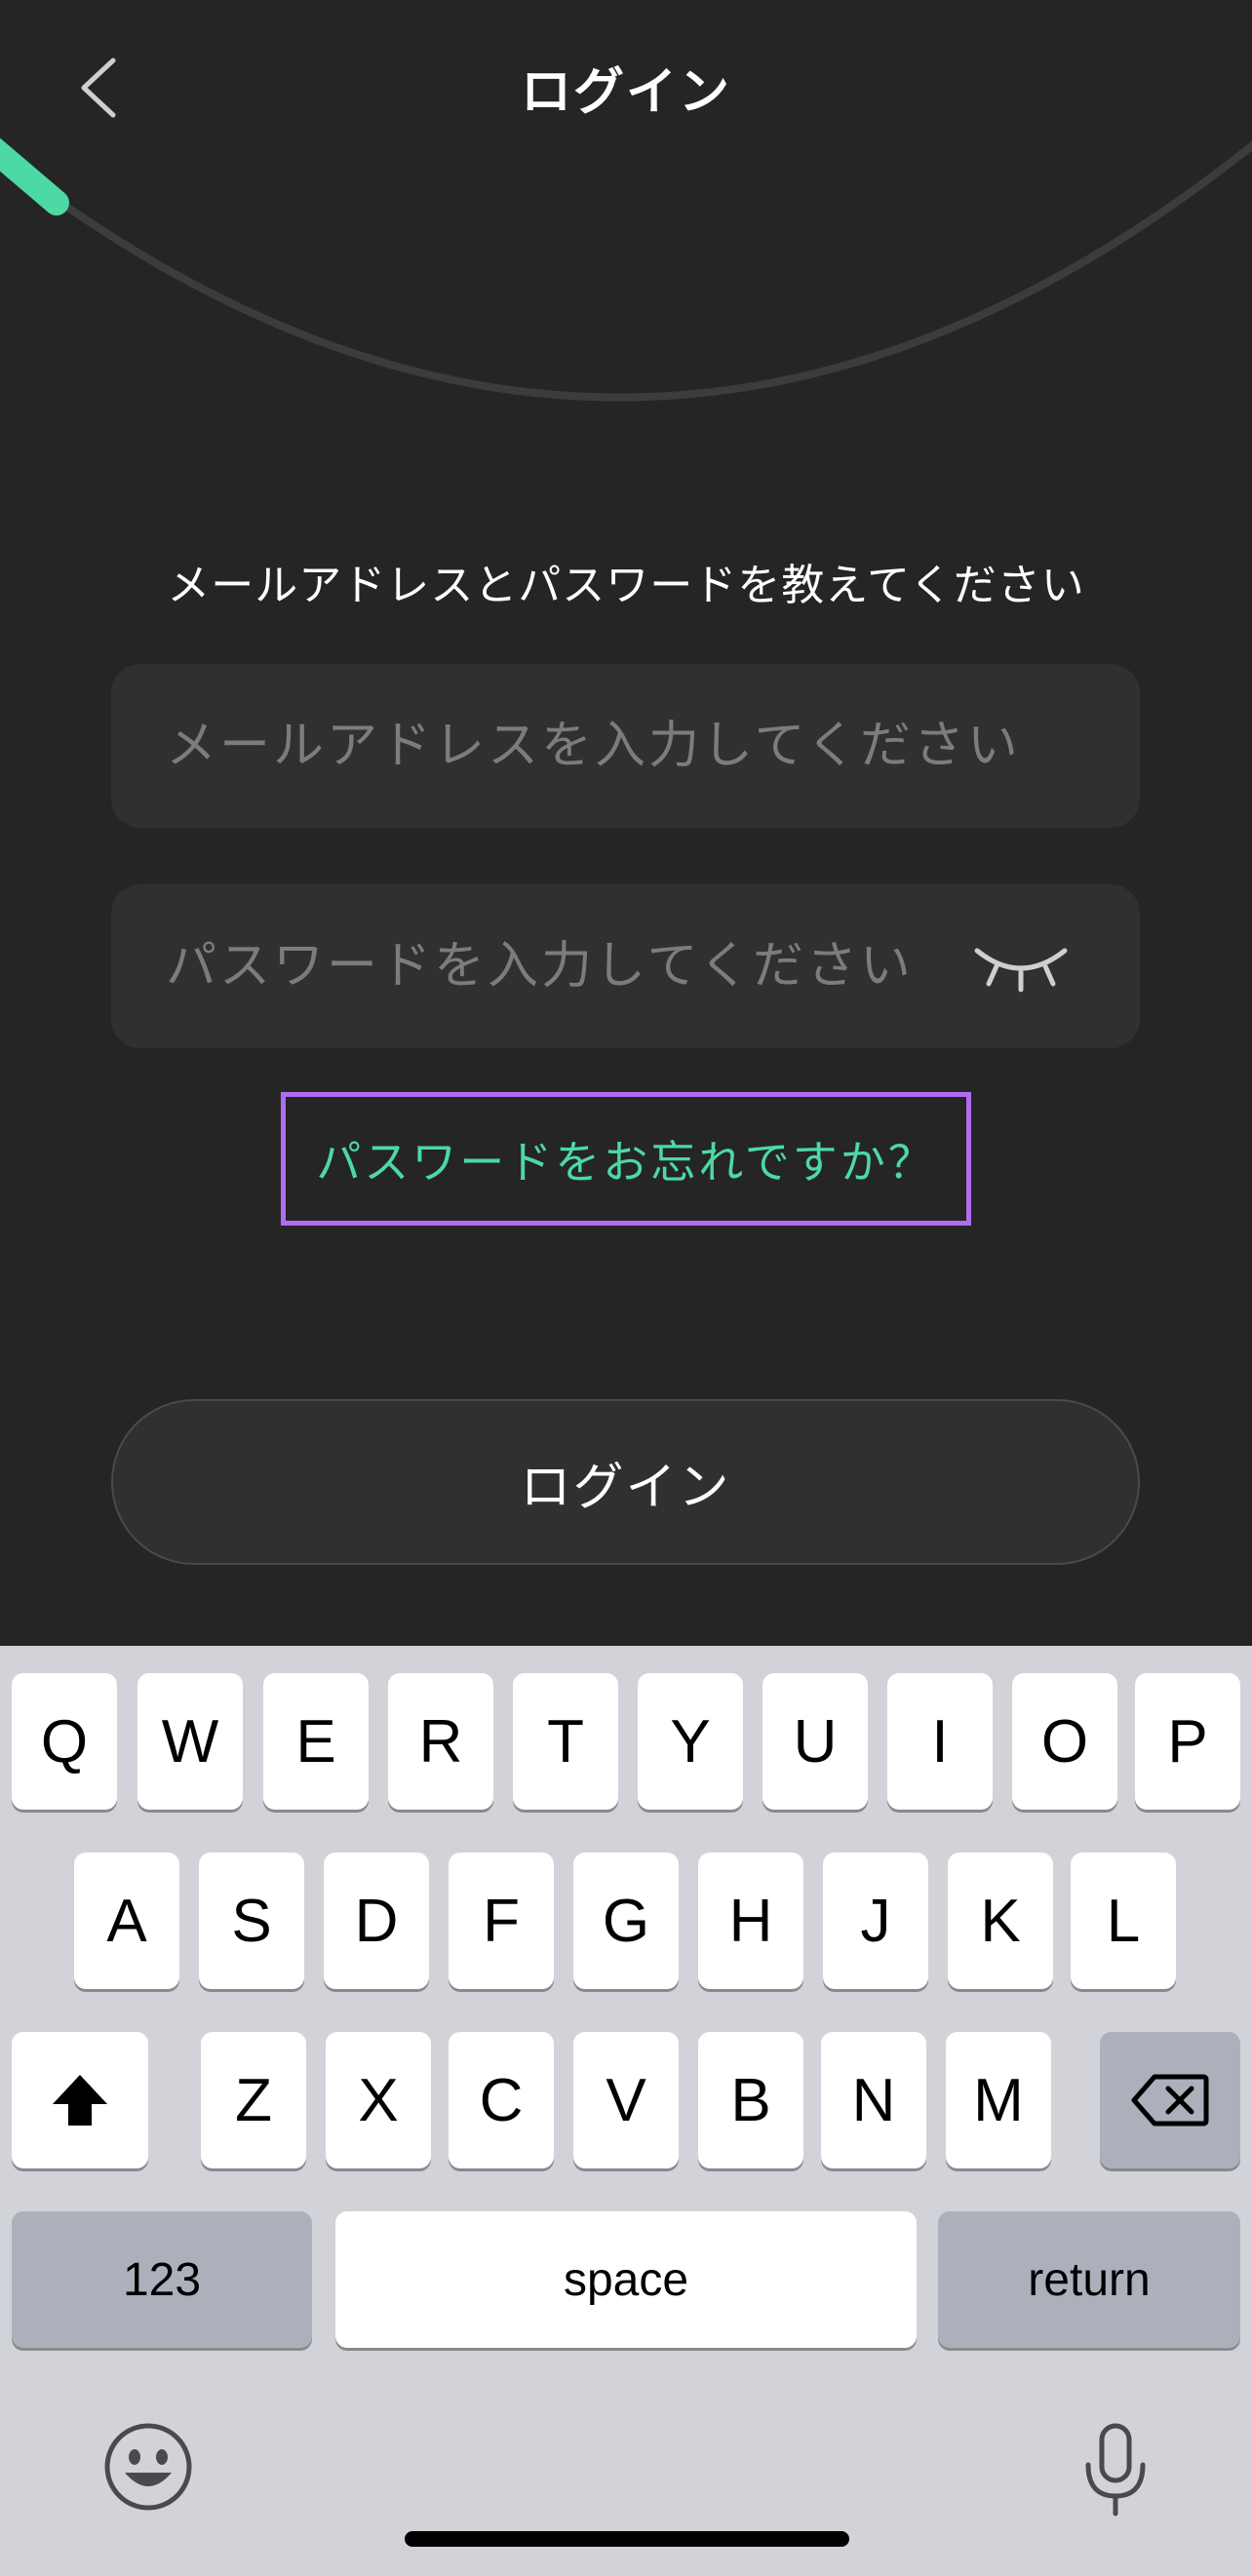 The height and width of the screenshot is (2576, 1252). What do you see at coordinates (626, 2100) in the screenshot?
I see `key-v: V` at bounding box center [626, 2100].